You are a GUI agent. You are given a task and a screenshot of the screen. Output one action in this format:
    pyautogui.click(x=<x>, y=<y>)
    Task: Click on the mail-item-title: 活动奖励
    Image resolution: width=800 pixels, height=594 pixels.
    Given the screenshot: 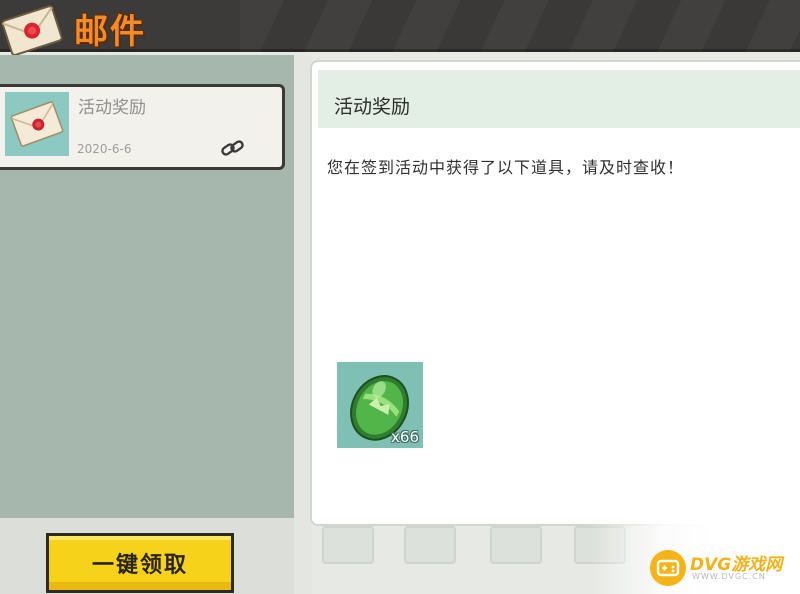 What is the action you would take?
    pyautogui.click(x=112, y=108)
    